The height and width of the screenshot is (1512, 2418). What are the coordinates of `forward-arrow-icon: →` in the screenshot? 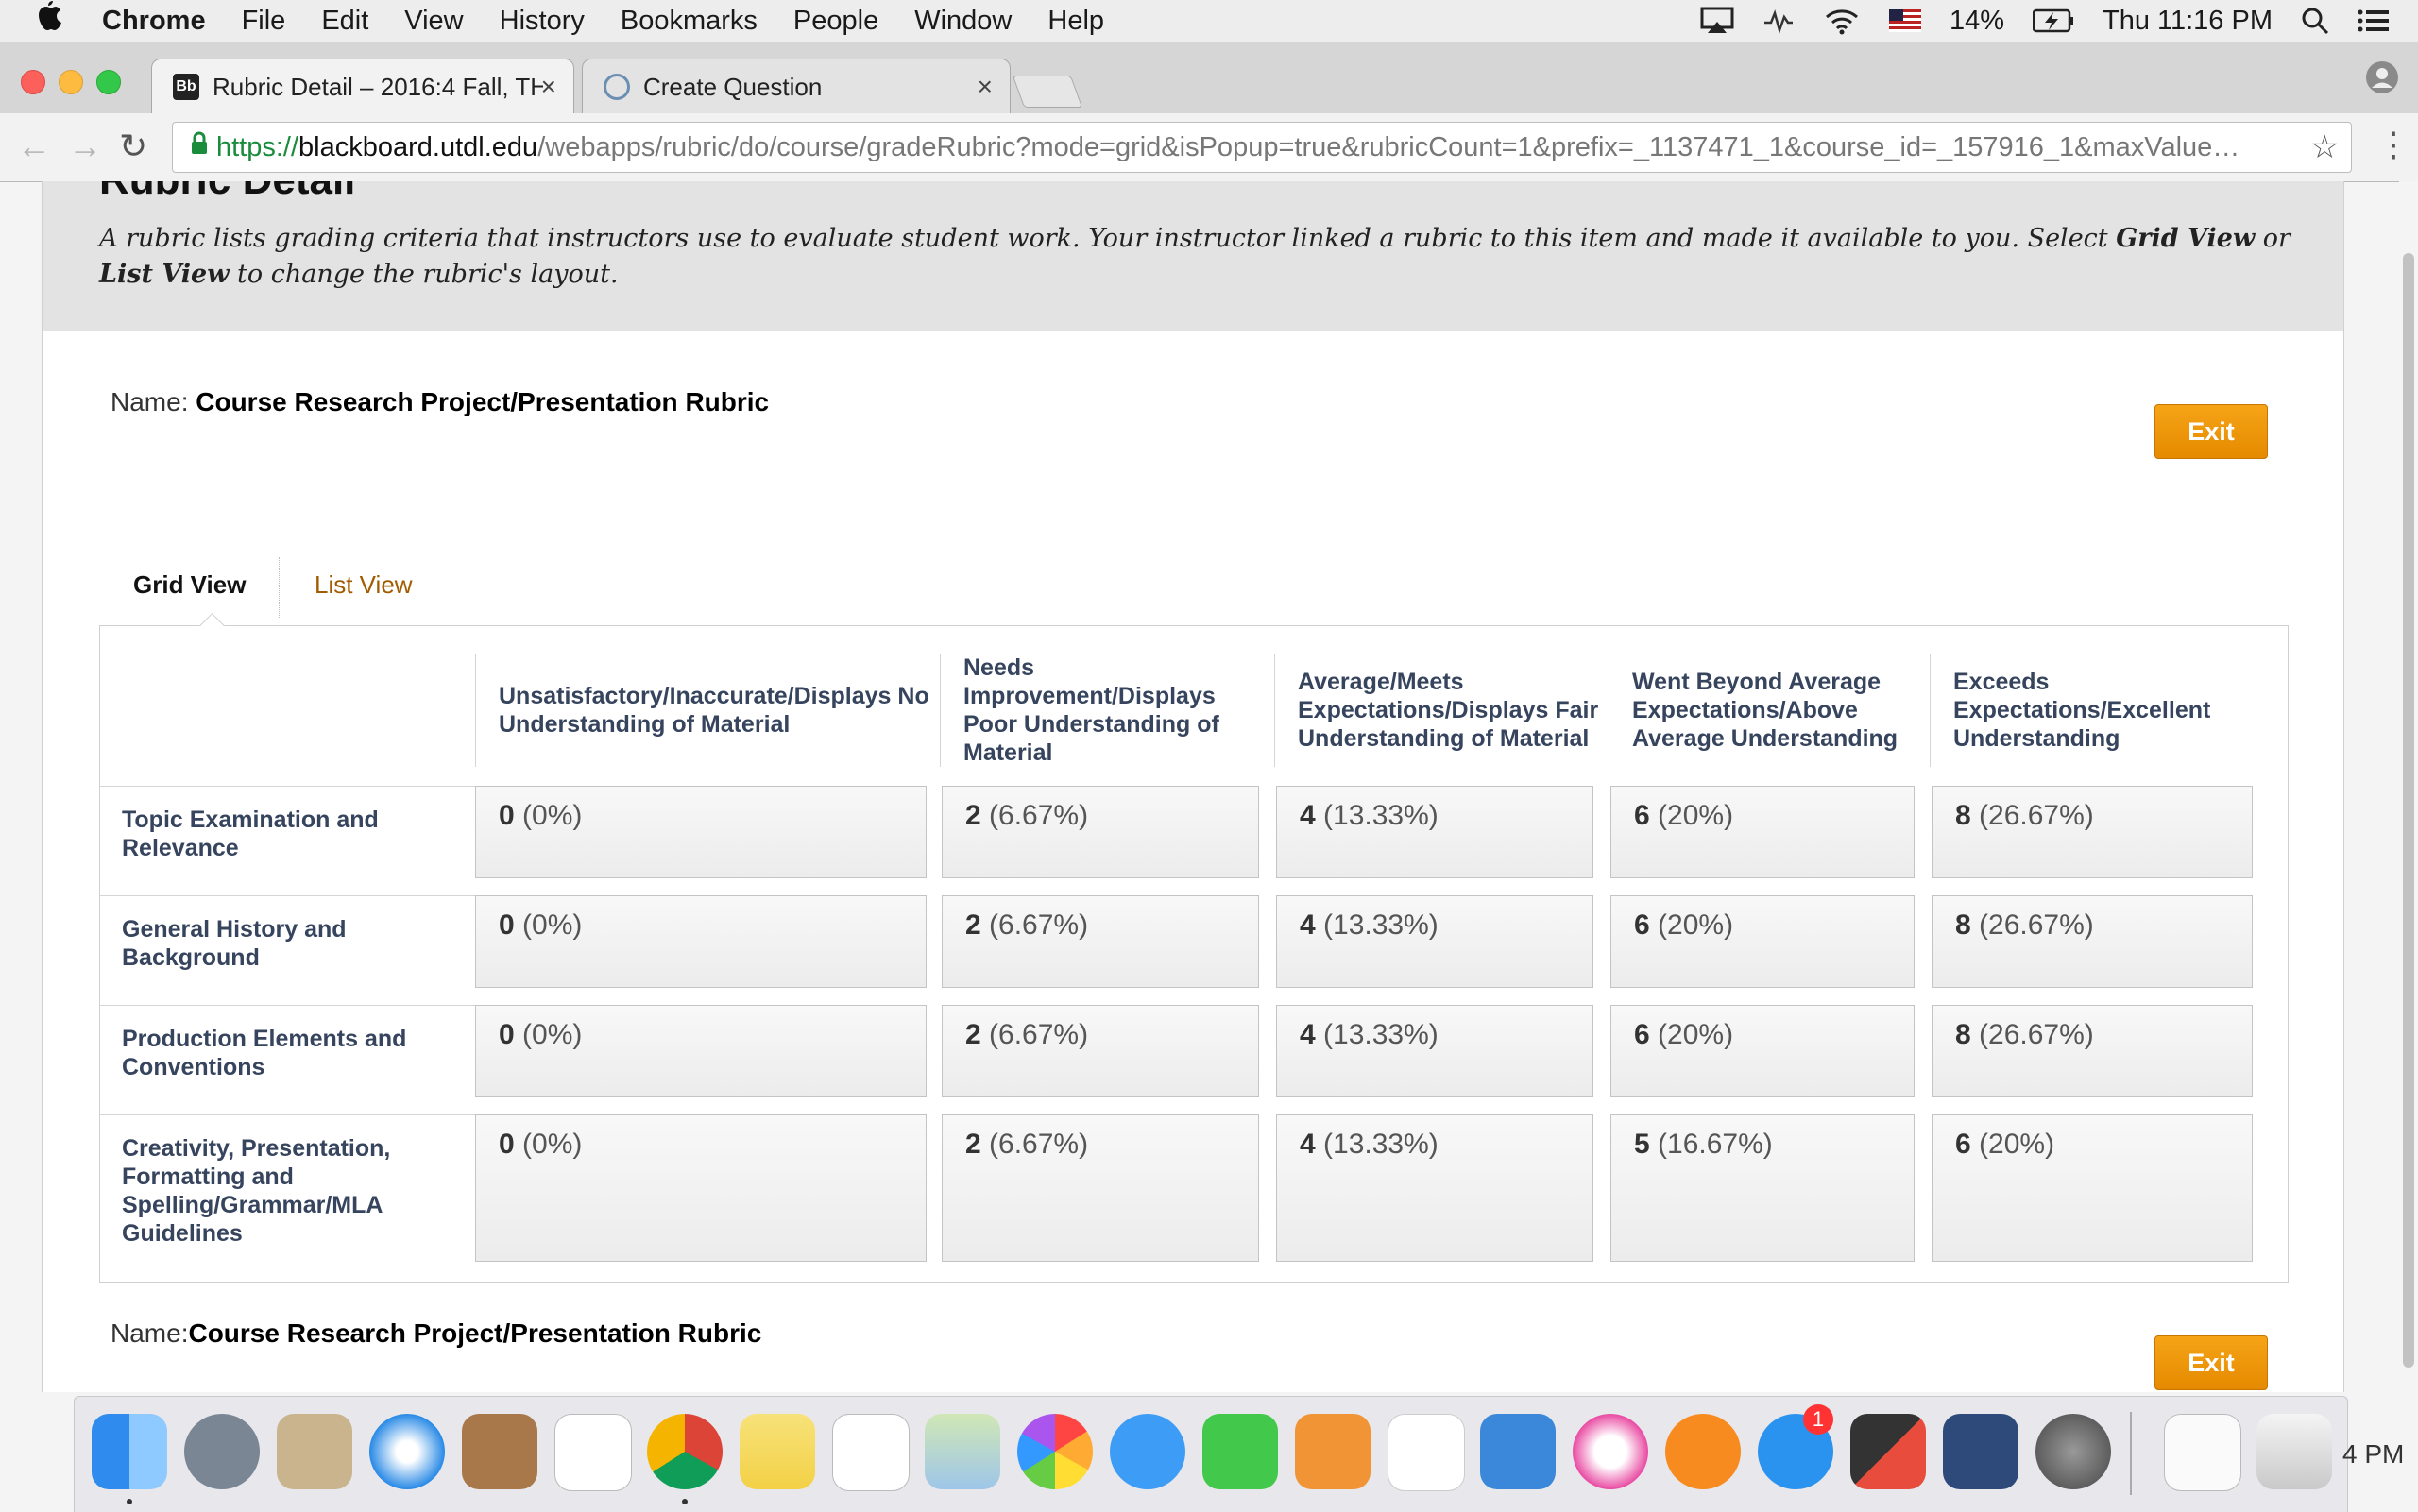 It's located at (85, 147).